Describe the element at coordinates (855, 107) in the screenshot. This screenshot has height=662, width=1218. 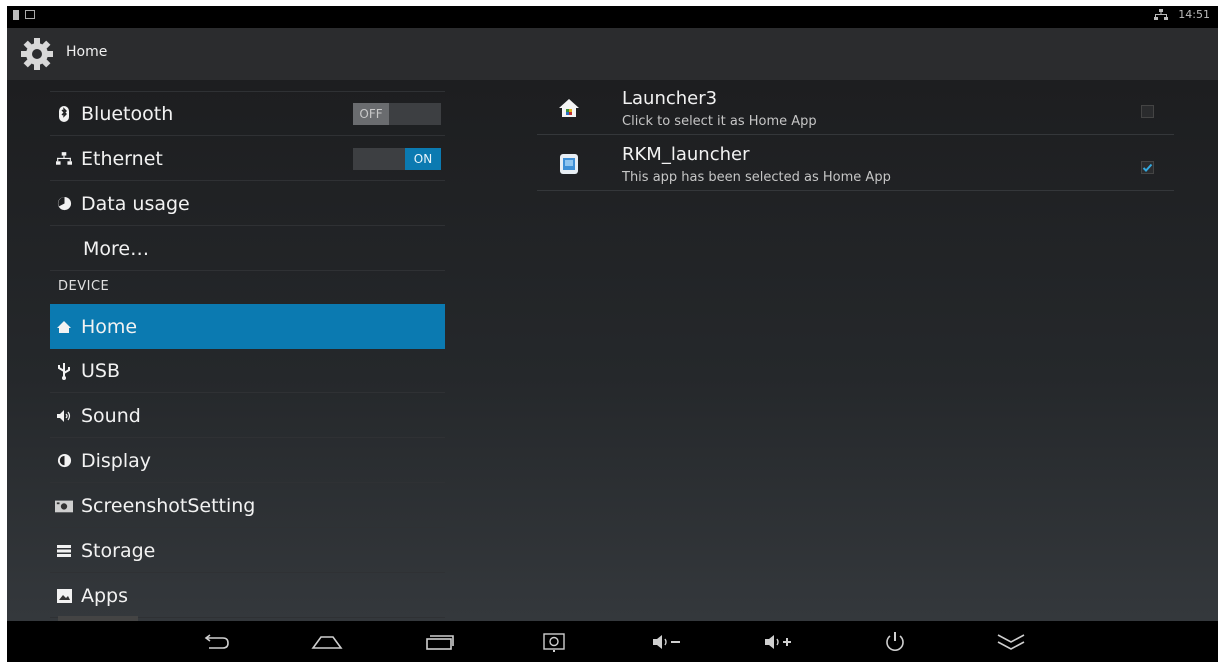
I see `home-app-row-launcher3: Launcher3 Click to select it as Home App` at that location.